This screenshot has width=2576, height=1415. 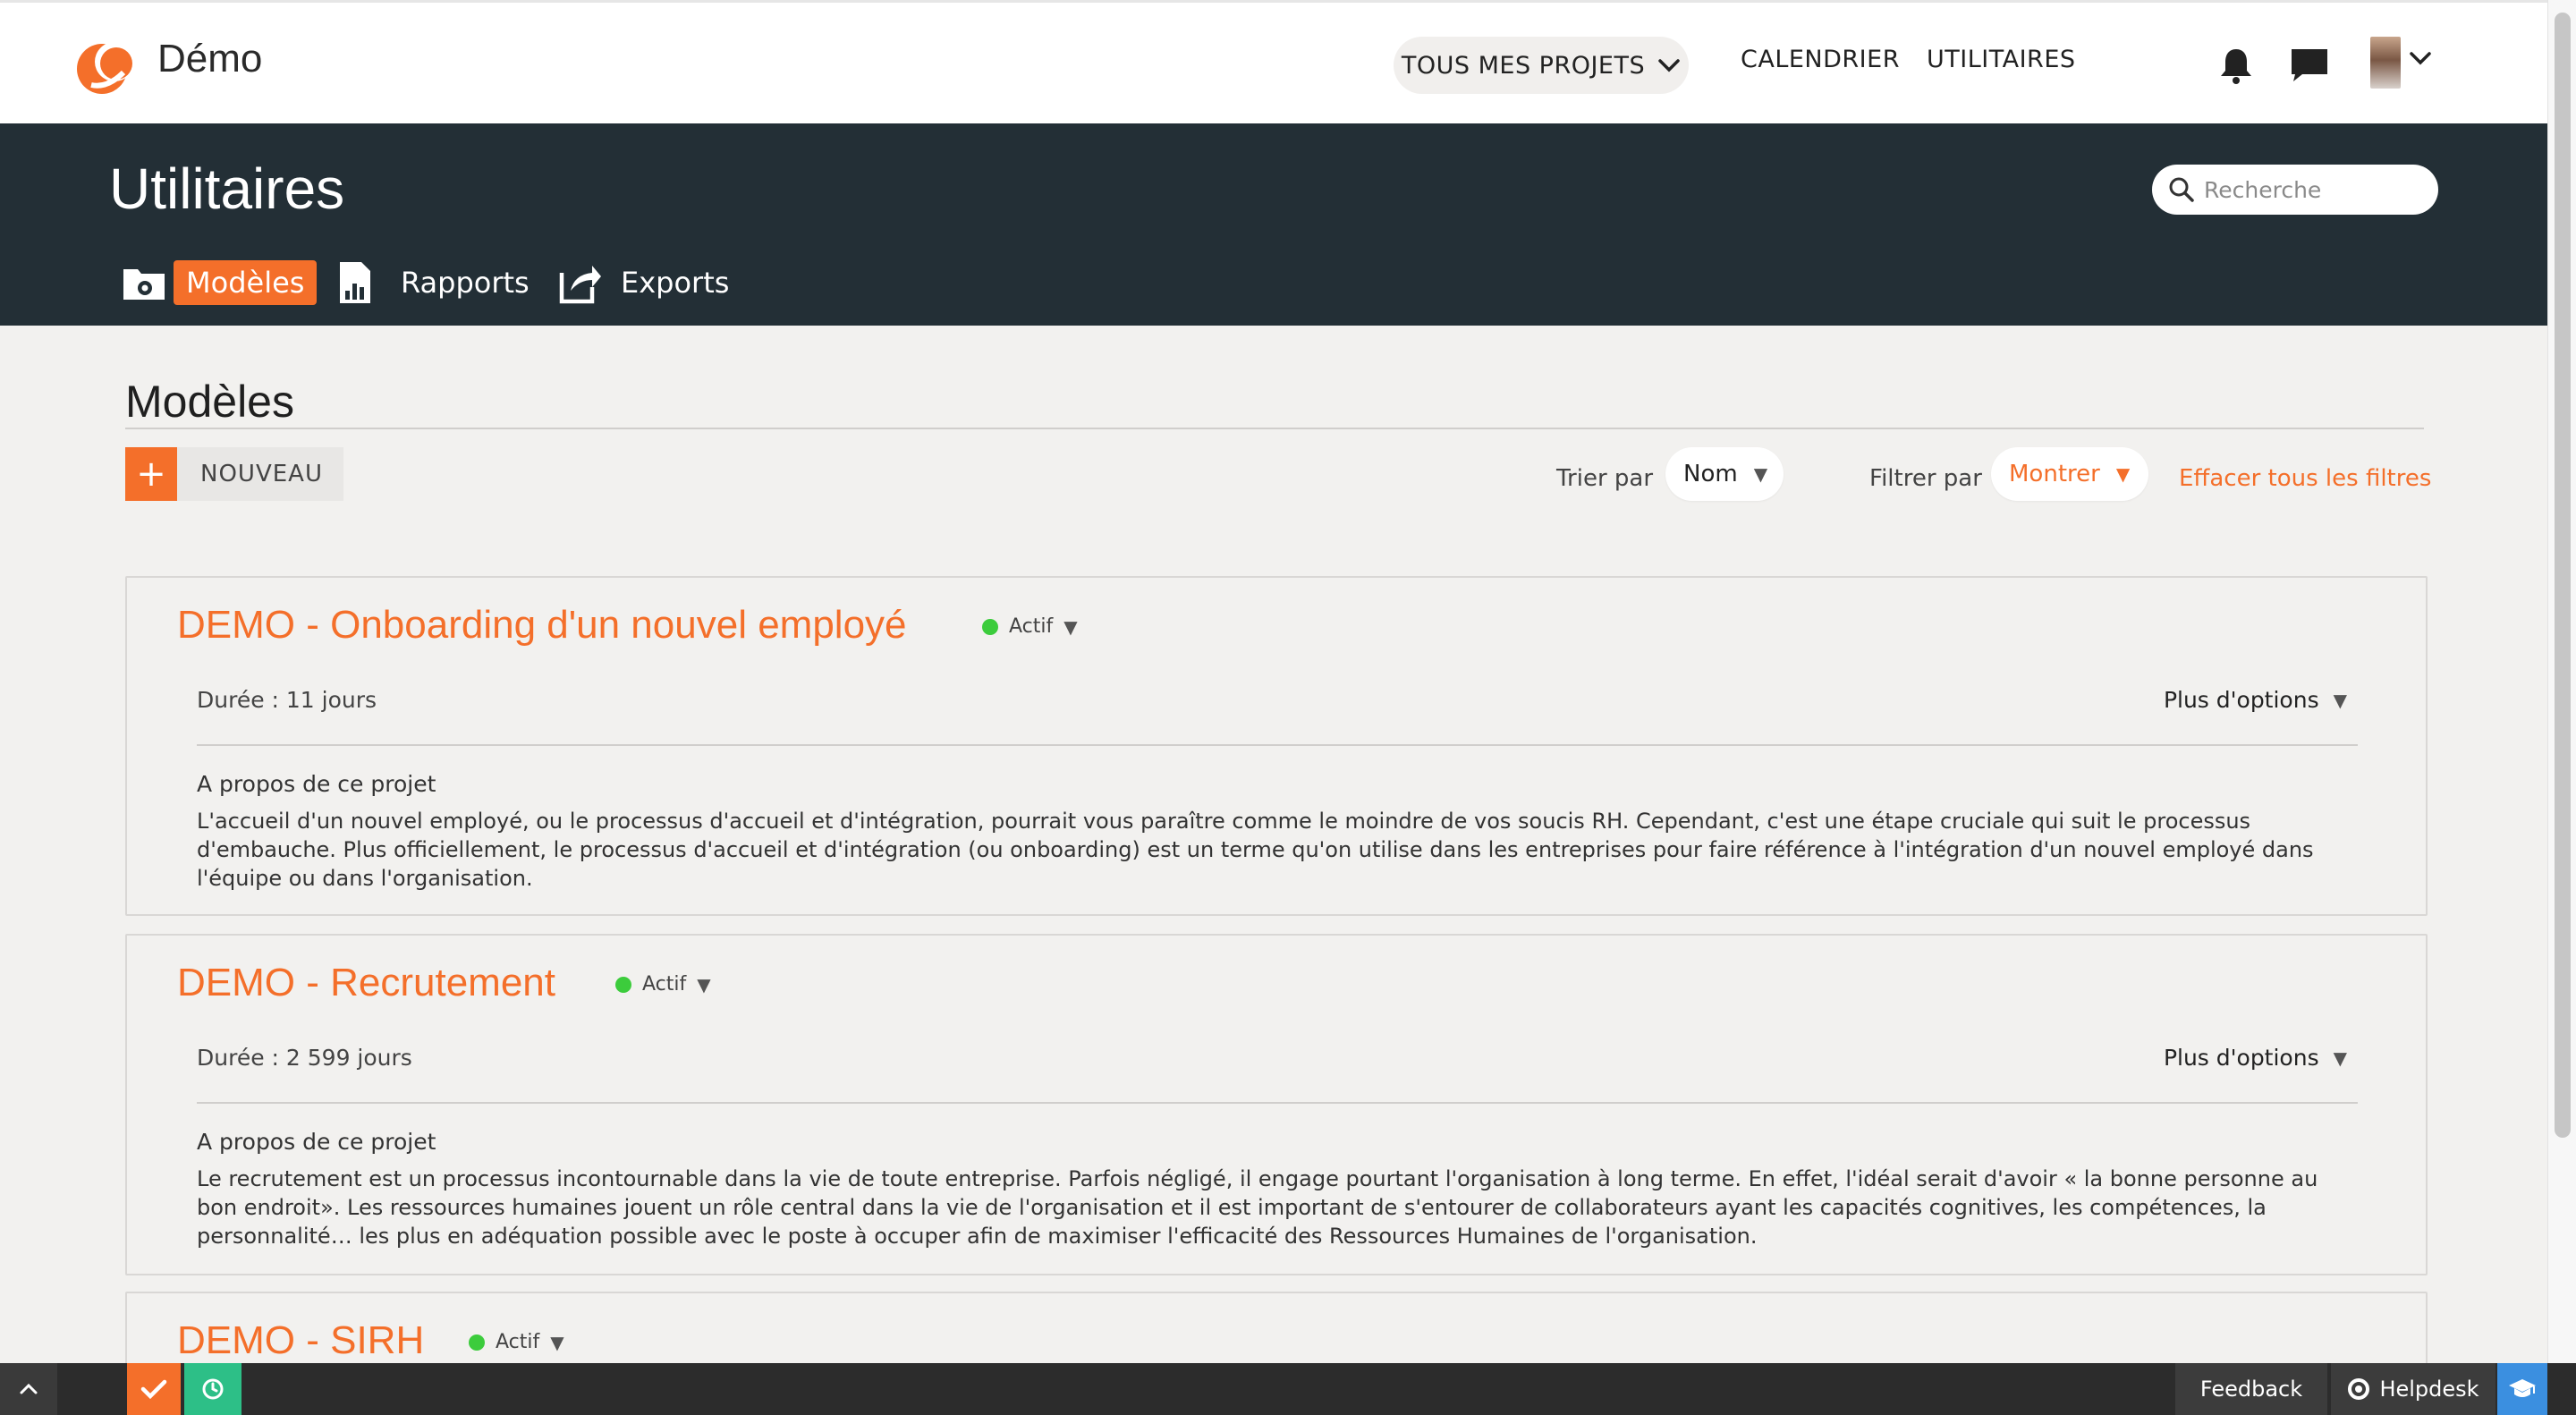 I want to click on collapse-button, so click(x=28, y=1389).